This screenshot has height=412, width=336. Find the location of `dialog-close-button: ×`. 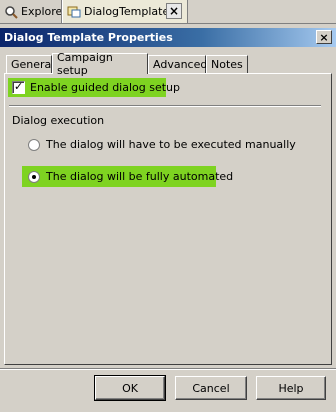

dialog-close-button: × is located at coordinates (324, 37).